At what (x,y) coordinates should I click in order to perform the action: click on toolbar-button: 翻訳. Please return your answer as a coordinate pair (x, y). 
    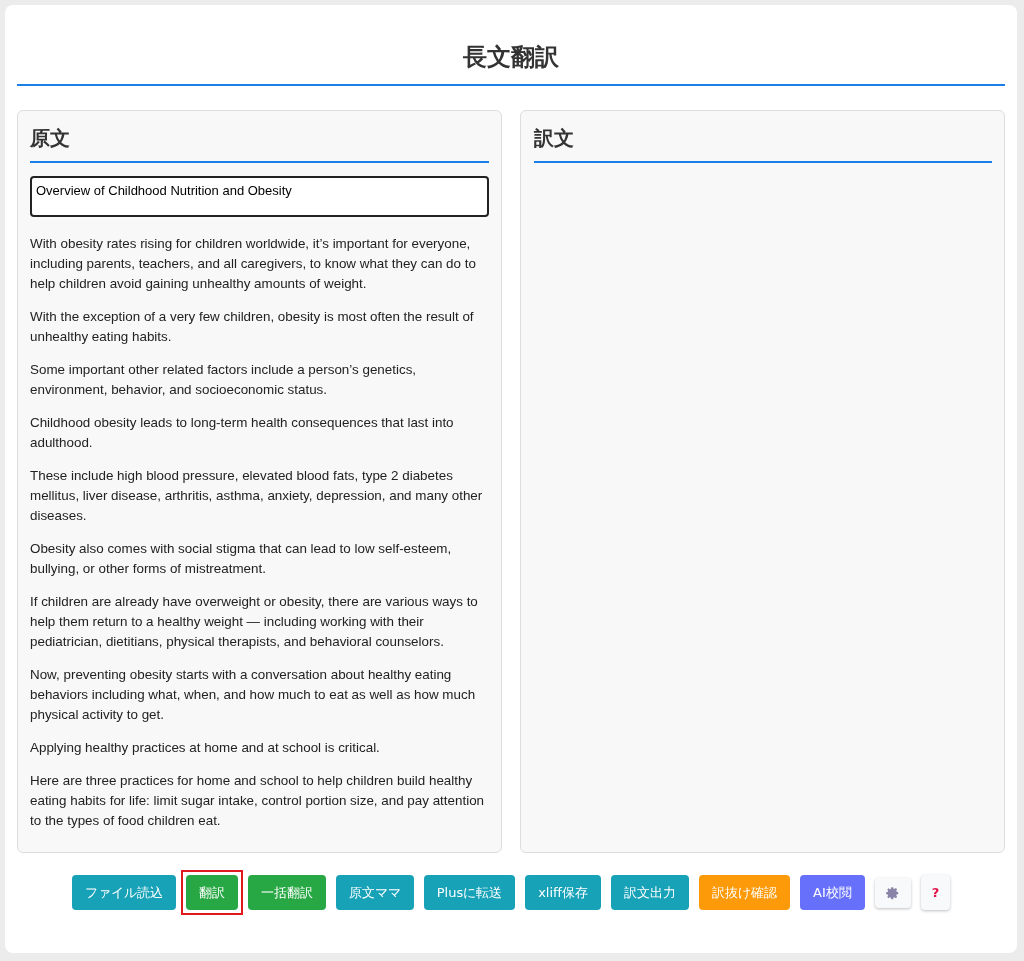
    Looking at the image, I should click on (211, 892).